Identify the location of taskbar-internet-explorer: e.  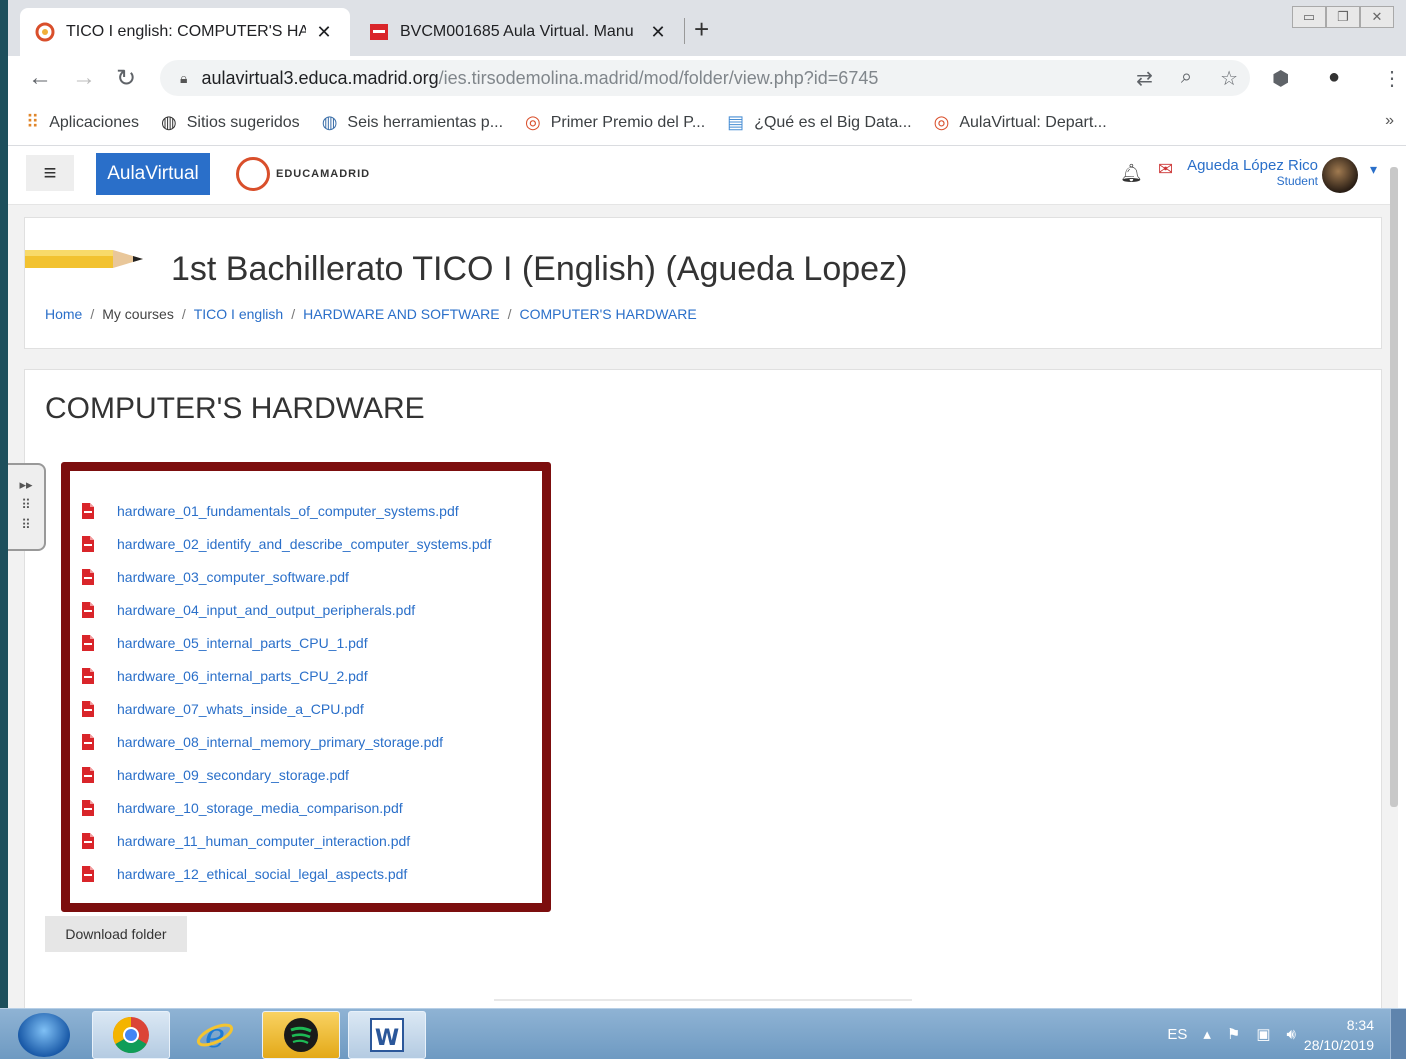
(215, 1035).